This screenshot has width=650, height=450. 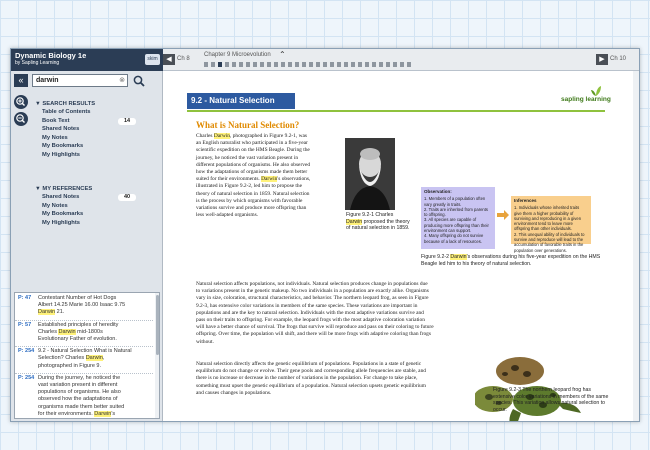 What do you see at coordinates (55, 138) in the screenshot?
I see `search-result-category: My Notes` at bounding box center [55, 138].